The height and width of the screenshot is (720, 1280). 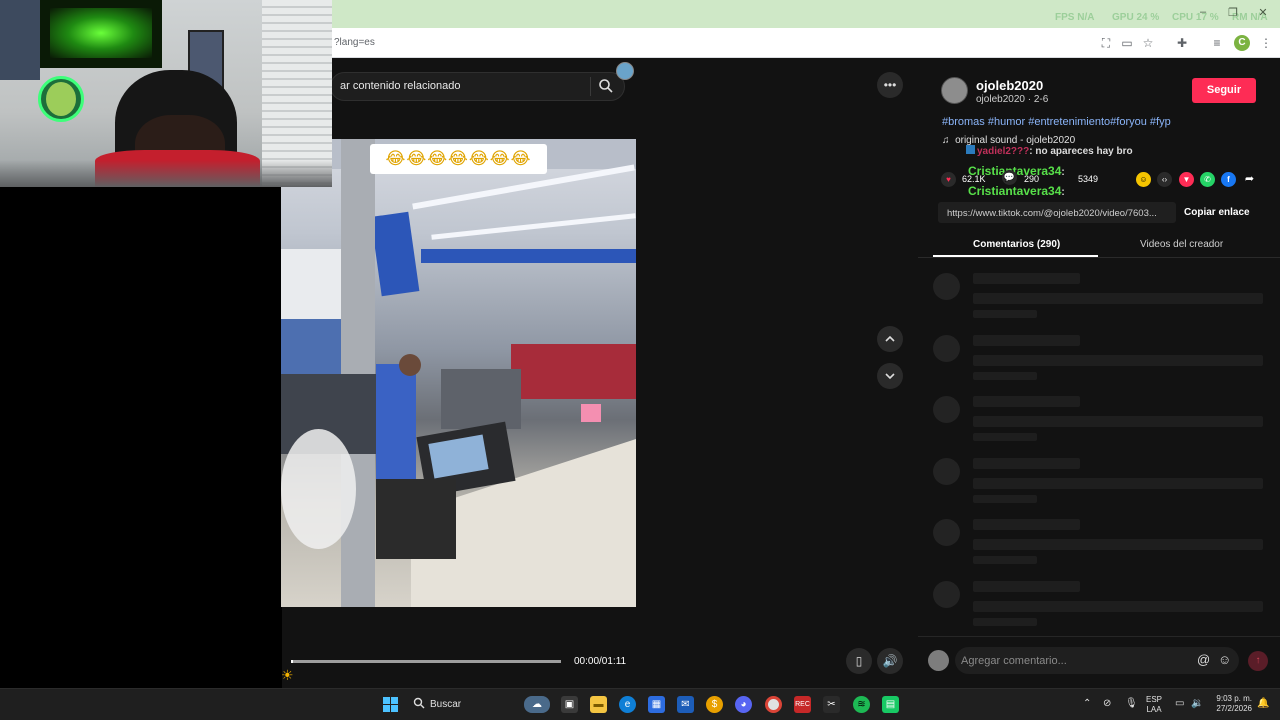 What do you see at coordinates (1258, 661) in the screenshot?
I see `post-comment-button: ↑` at bounding box center [1258, 661].